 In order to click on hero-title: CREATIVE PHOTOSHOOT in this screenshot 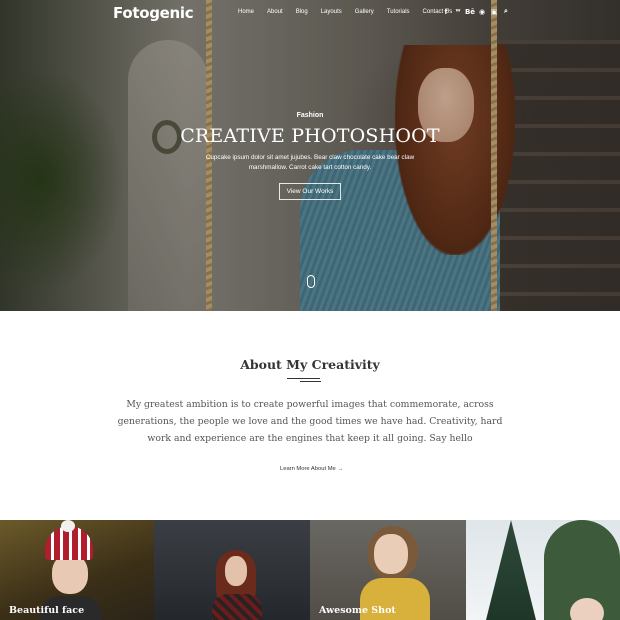, I will do `click(310, 136)`.